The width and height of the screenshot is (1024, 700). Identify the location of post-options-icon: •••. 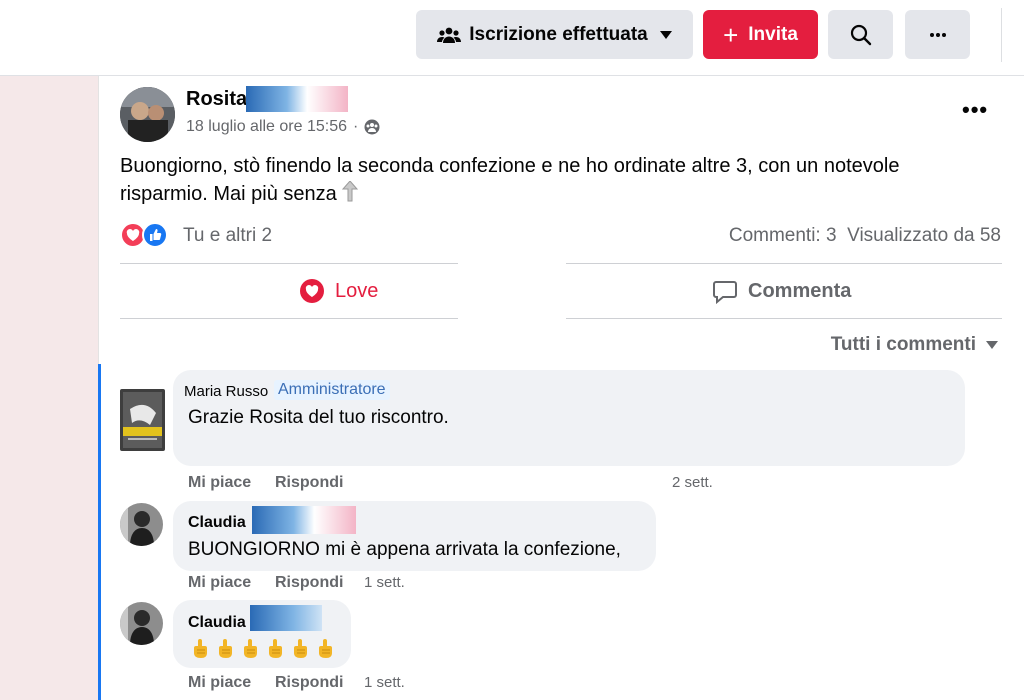
(975, 110).